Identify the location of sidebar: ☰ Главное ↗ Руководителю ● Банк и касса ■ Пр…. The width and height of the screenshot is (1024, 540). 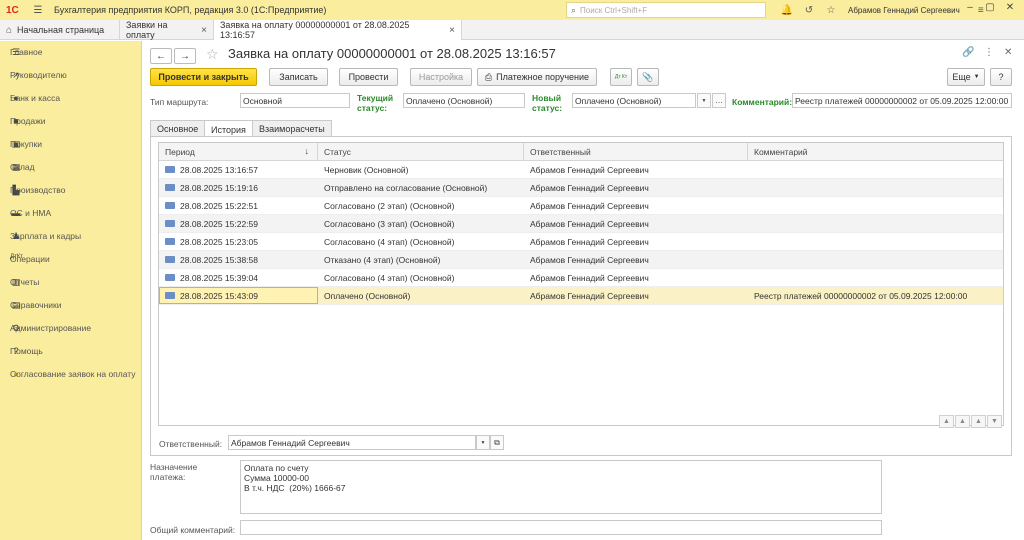
(71, 290).